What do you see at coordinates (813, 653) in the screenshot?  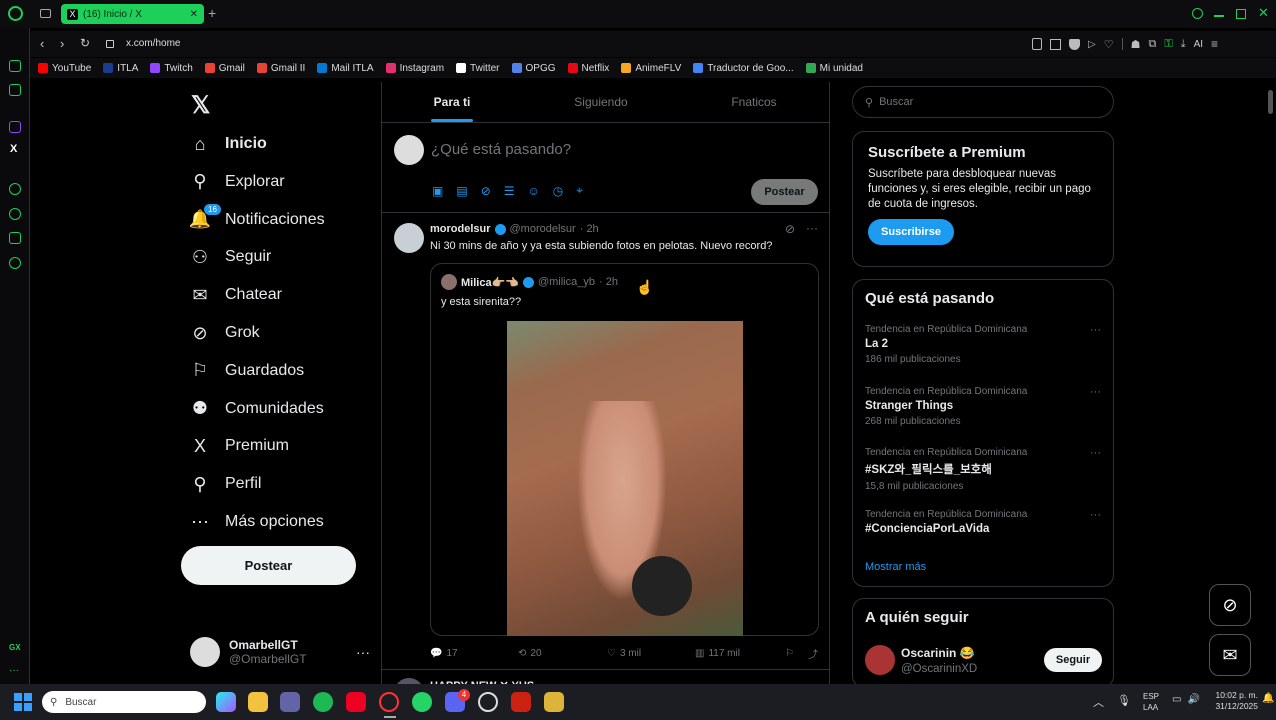 I see `share-icon: ⤴` at bounding box center [813, 653].